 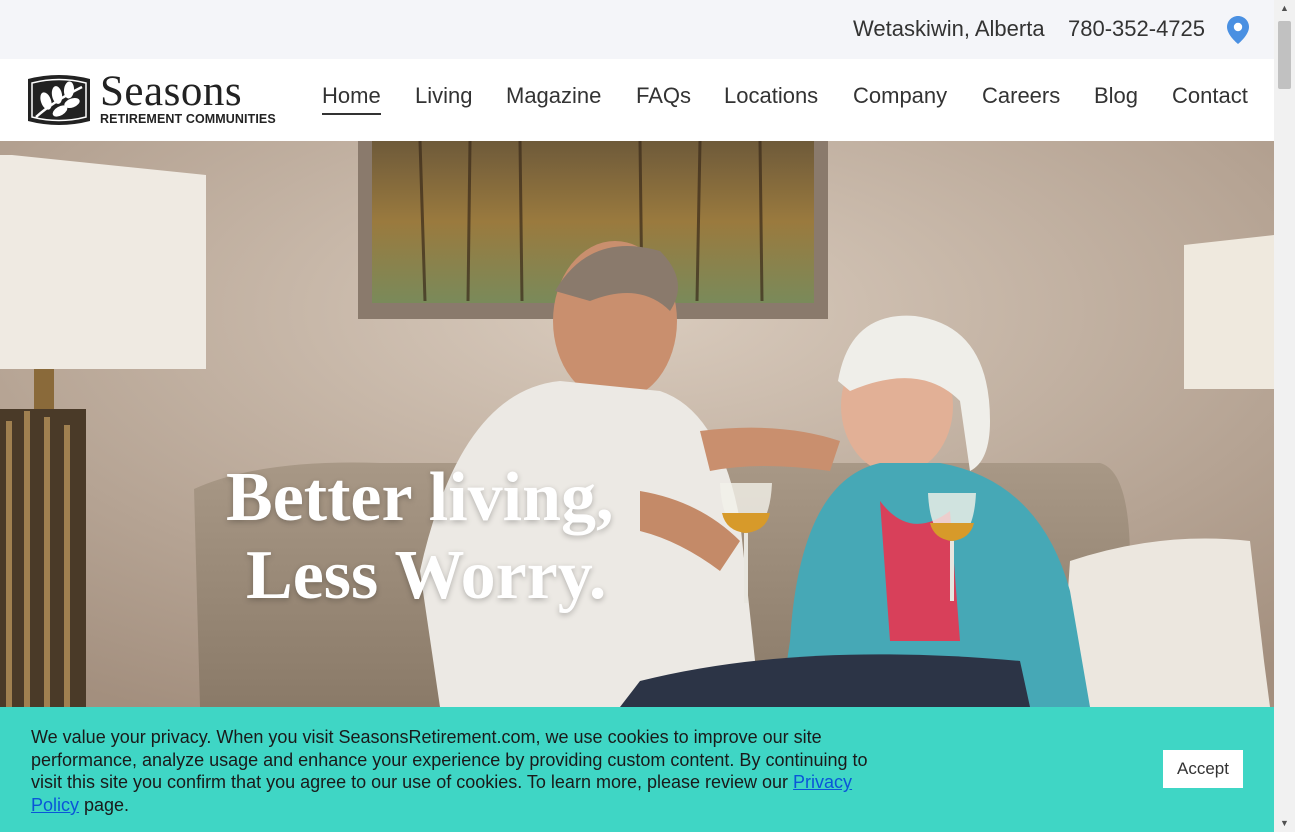 I want to click on nav-item-company: Company, so click(x=900, y=98).